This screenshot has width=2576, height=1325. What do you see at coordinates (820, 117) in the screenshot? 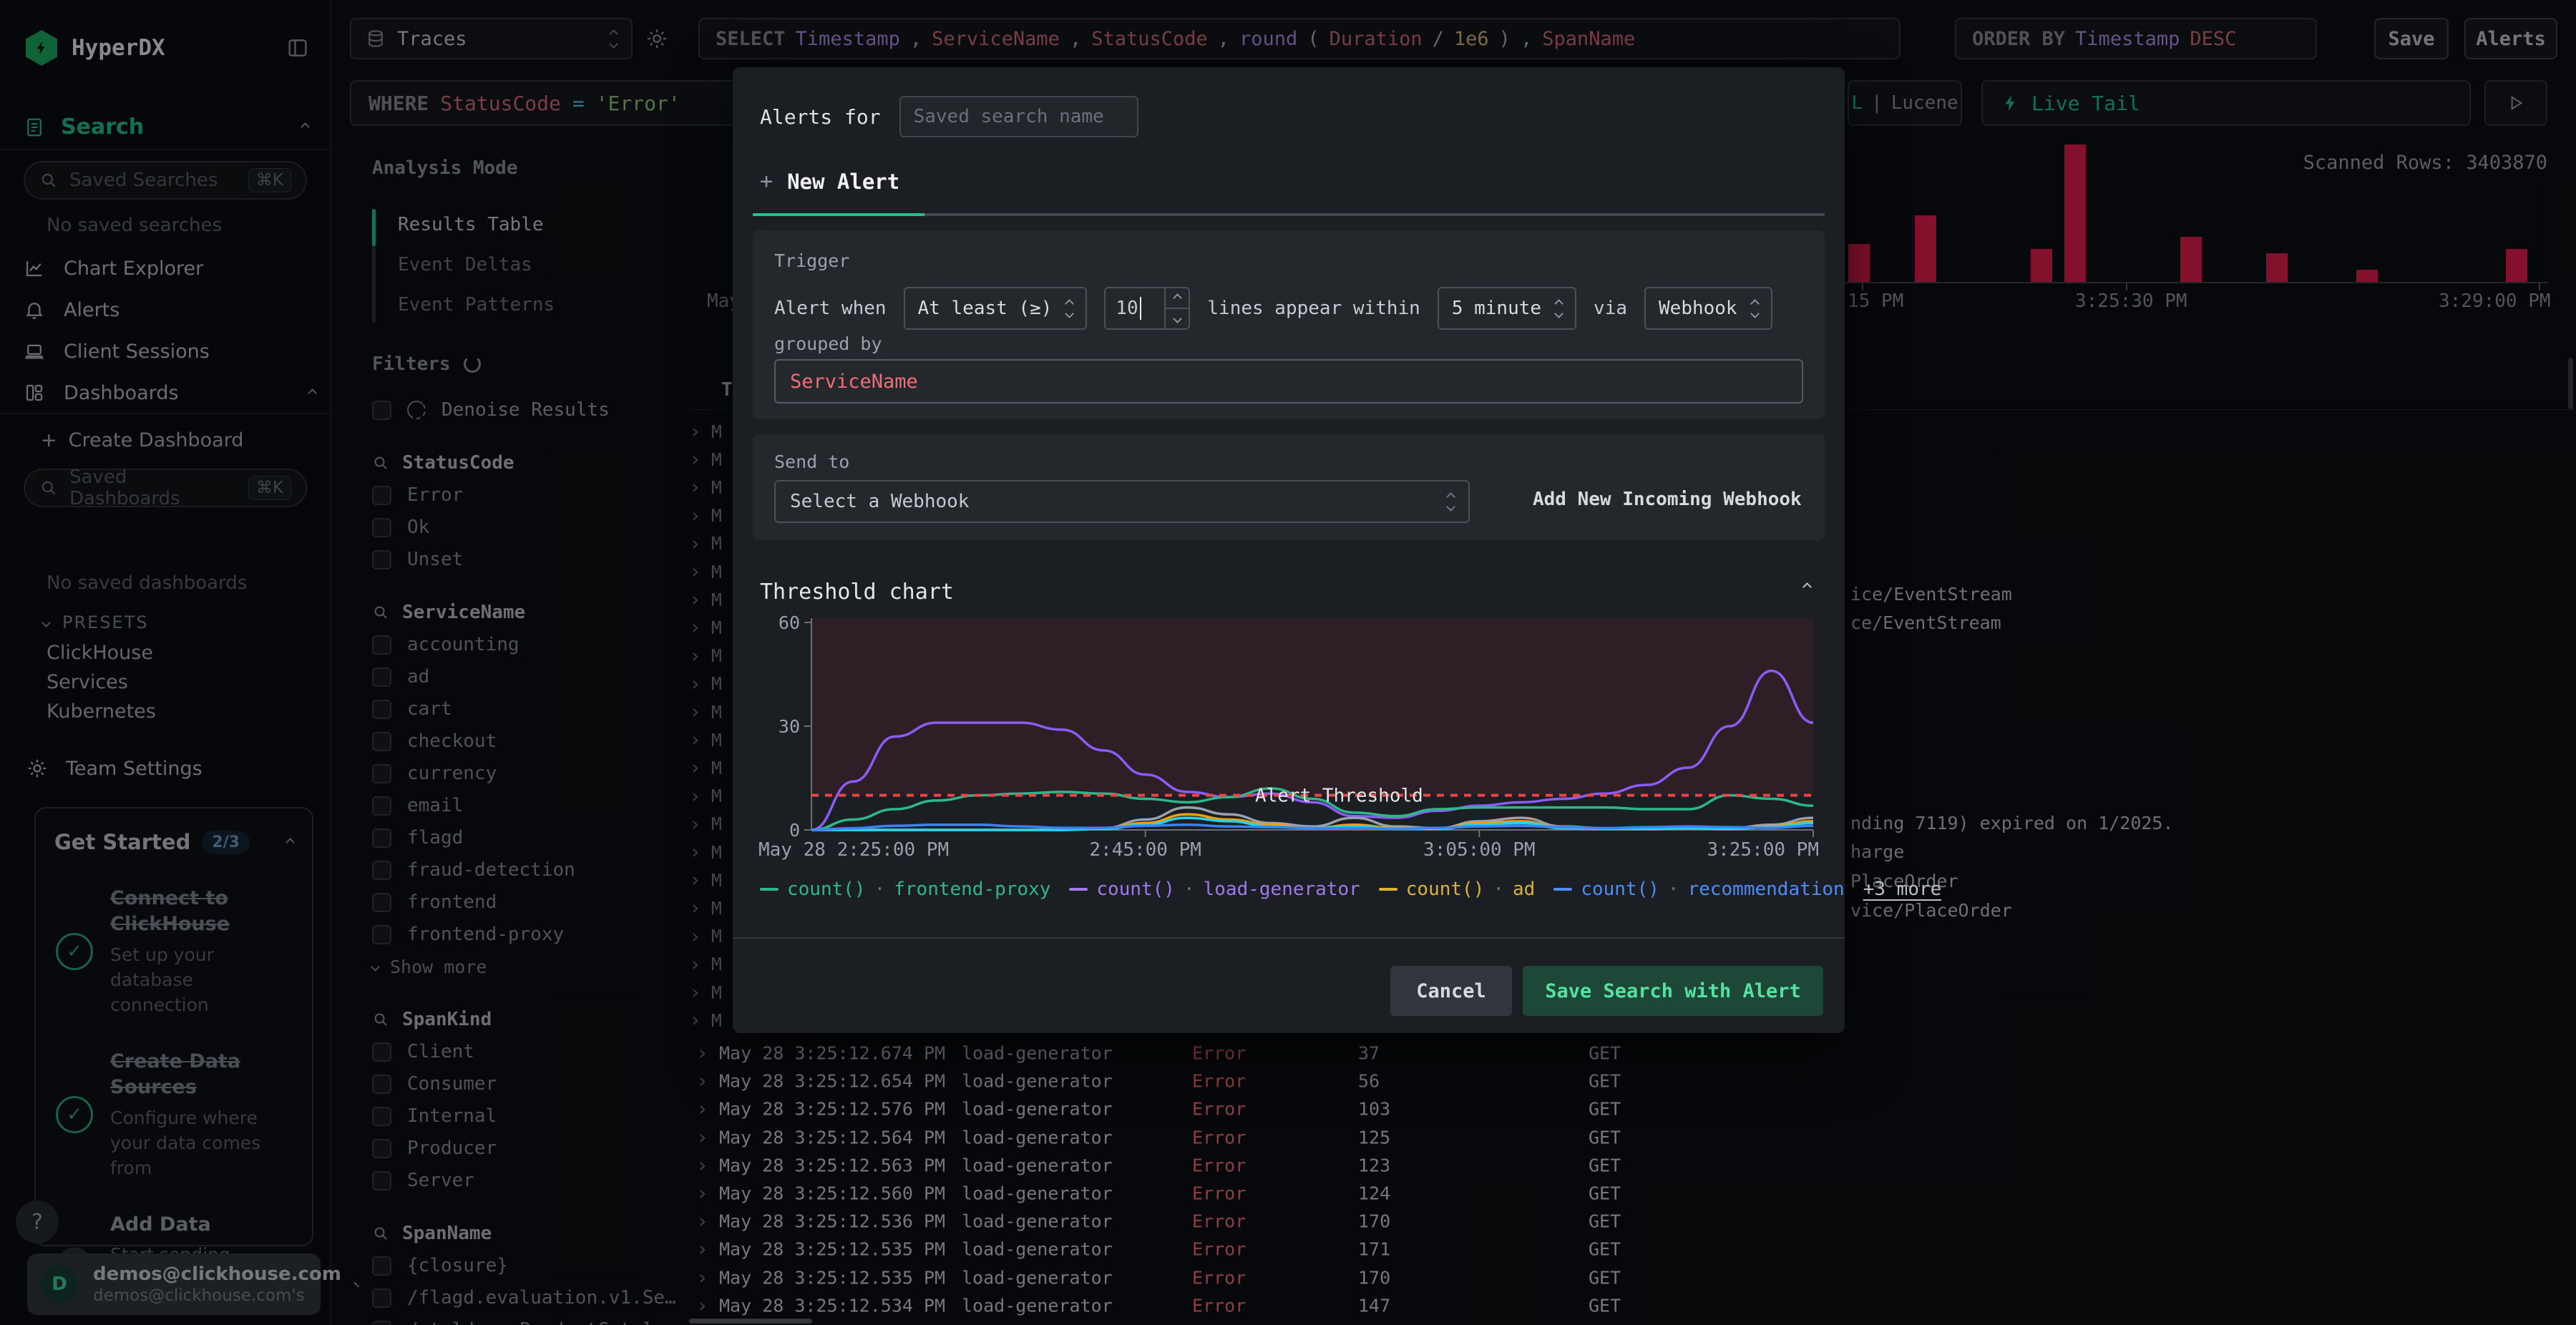
I see `modal-title: Alerts for` at bounding box center [820, 117].